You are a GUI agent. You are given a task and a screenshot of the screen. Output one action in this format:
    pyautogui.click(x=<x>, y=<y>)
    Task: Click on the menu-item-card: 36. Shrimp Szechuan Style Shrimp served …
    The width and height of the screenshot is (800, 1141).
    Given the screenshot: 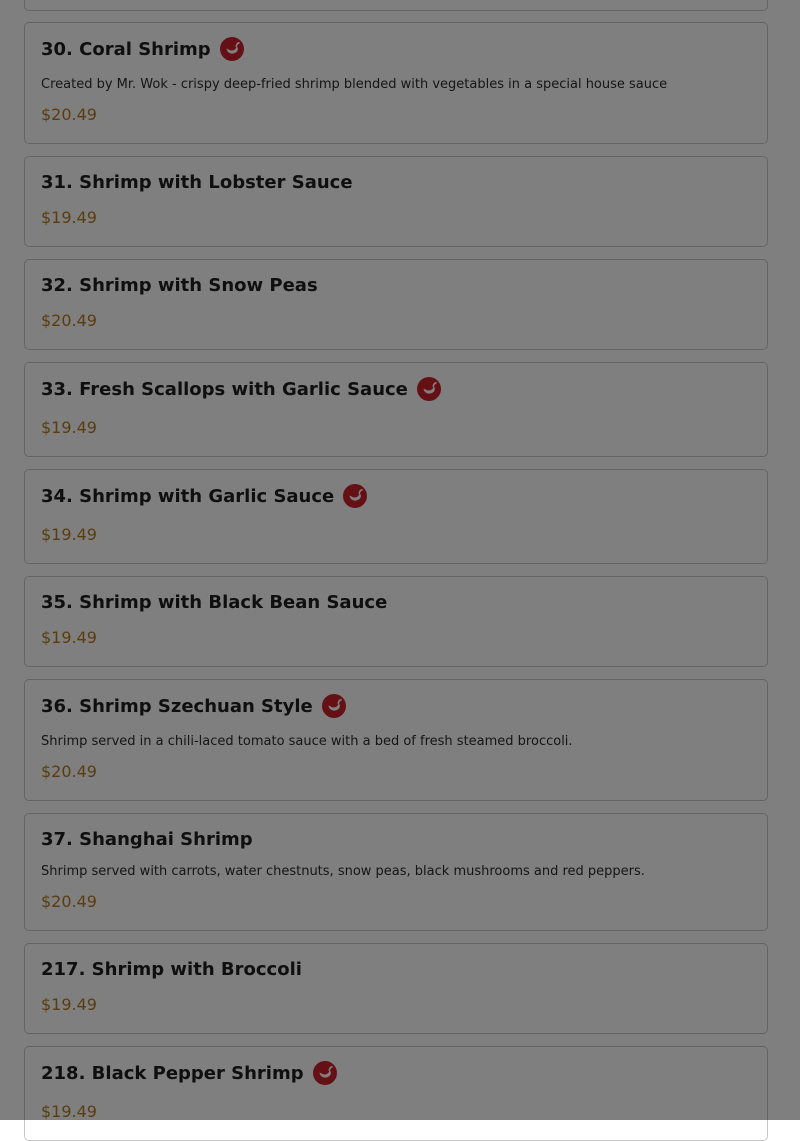 What is the action you would take?
    pyautogui.click(x=396, y=740)
    